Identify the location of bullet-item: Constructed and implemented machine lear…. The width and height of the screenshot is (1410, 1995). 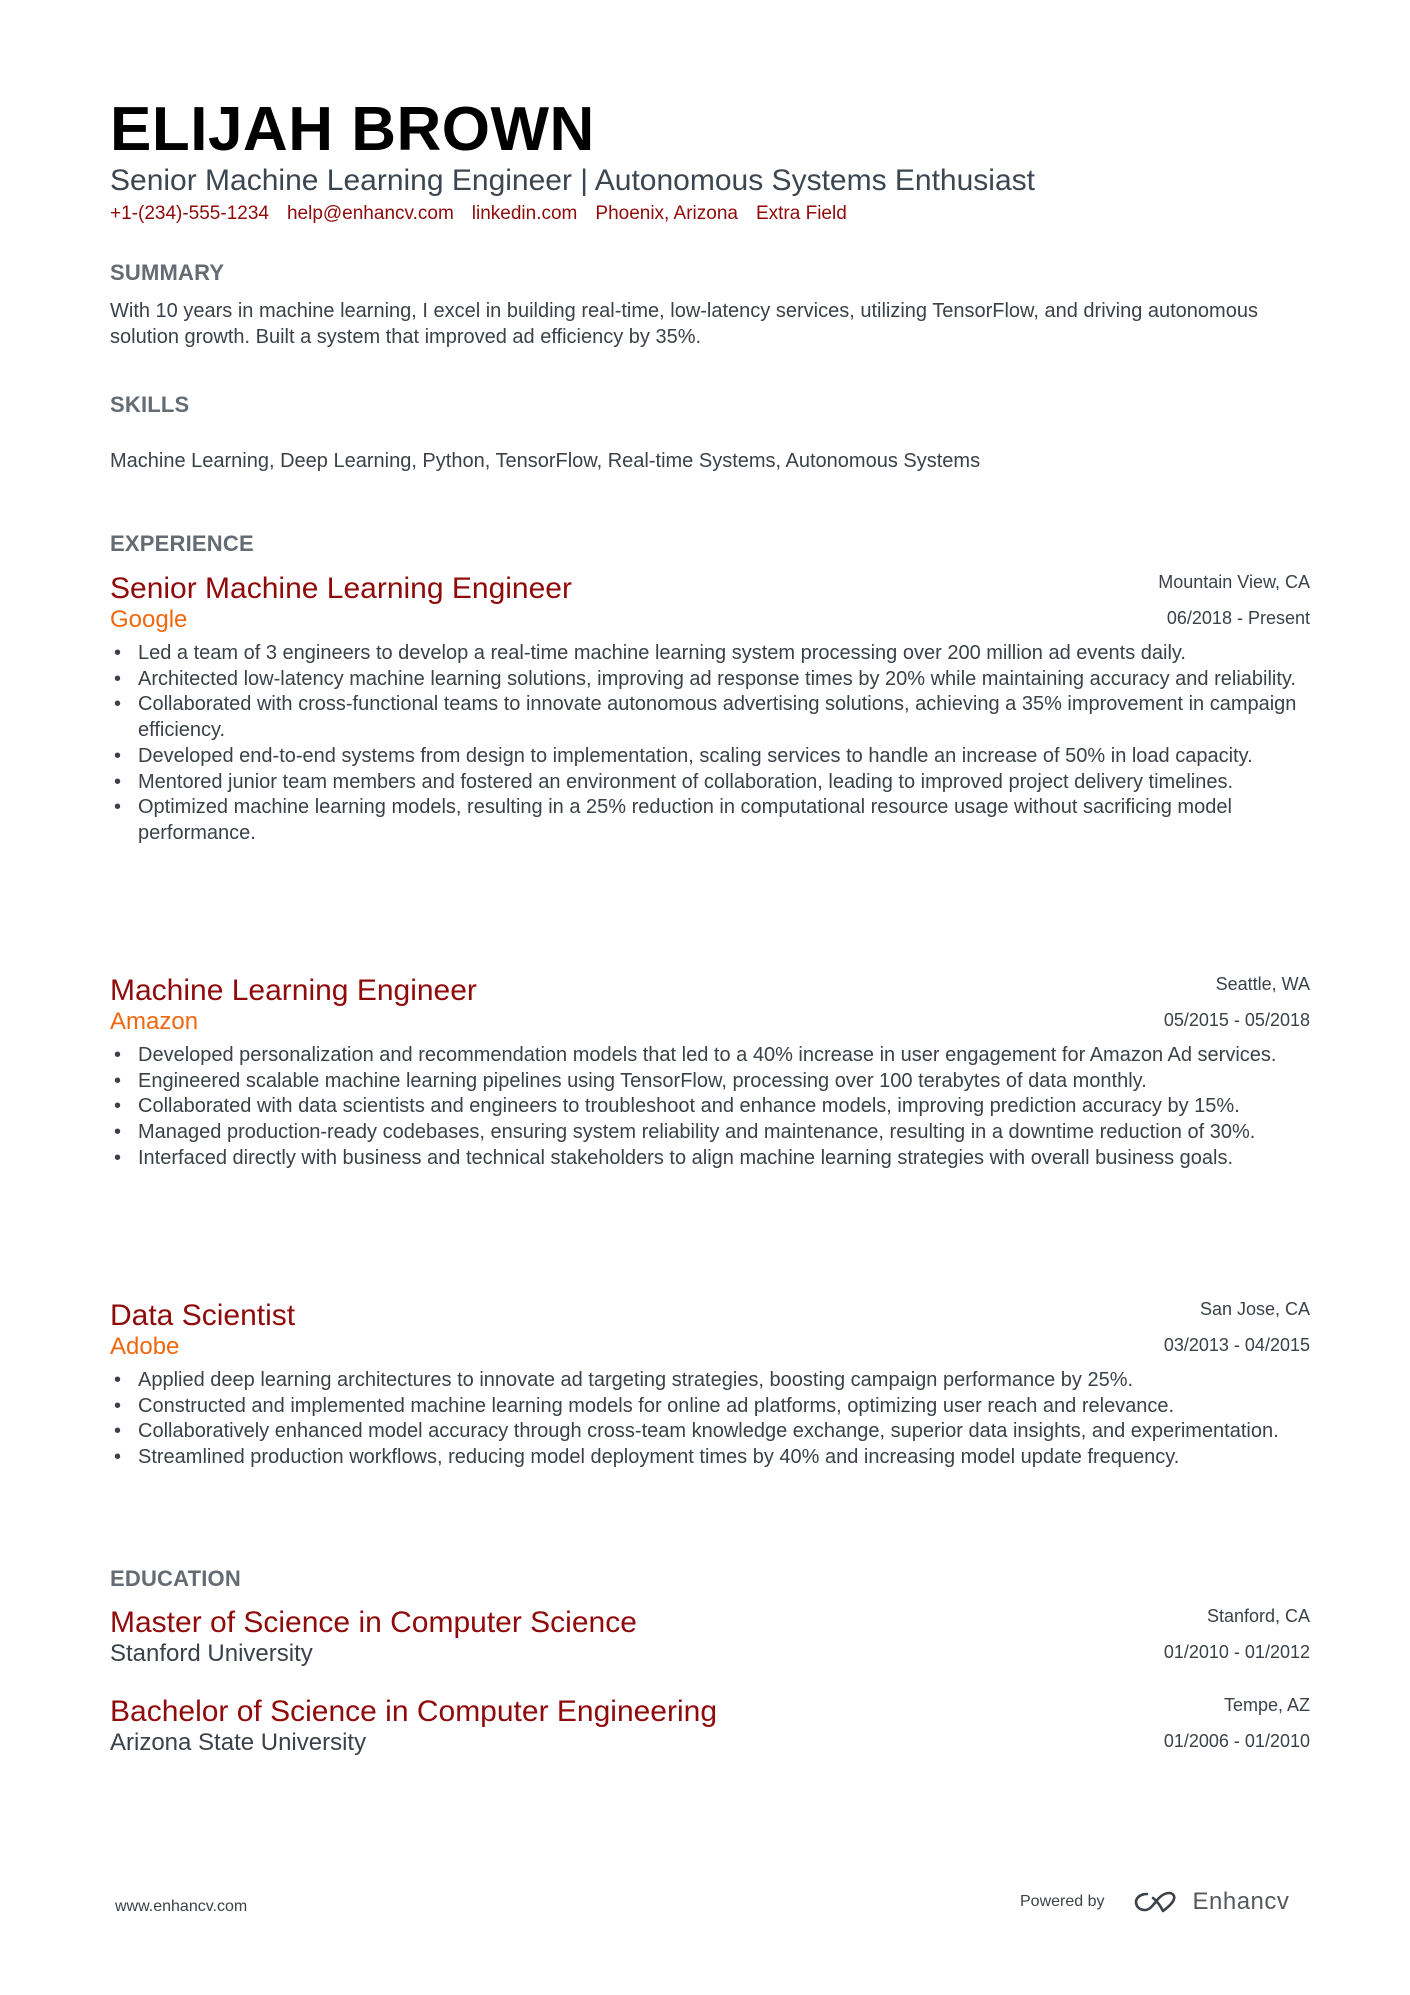
(712, 1407).